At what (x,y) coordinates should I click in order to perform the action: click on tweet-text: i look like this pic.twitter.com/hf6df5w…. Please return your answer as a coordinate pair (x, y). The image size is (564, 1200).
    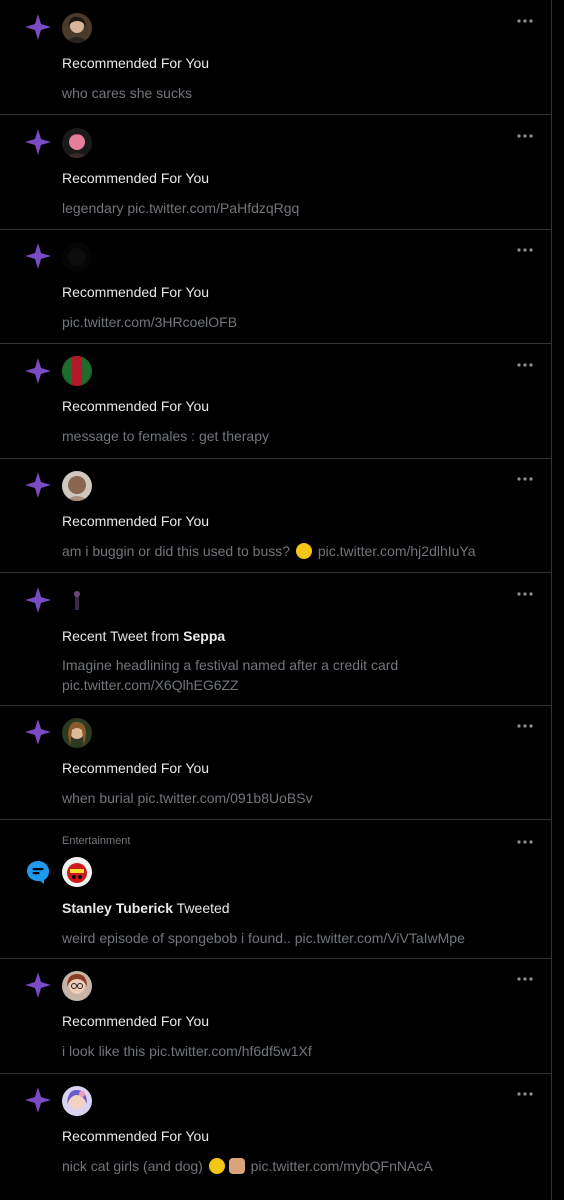
    Looking at the image, I should click on (297, 1051).